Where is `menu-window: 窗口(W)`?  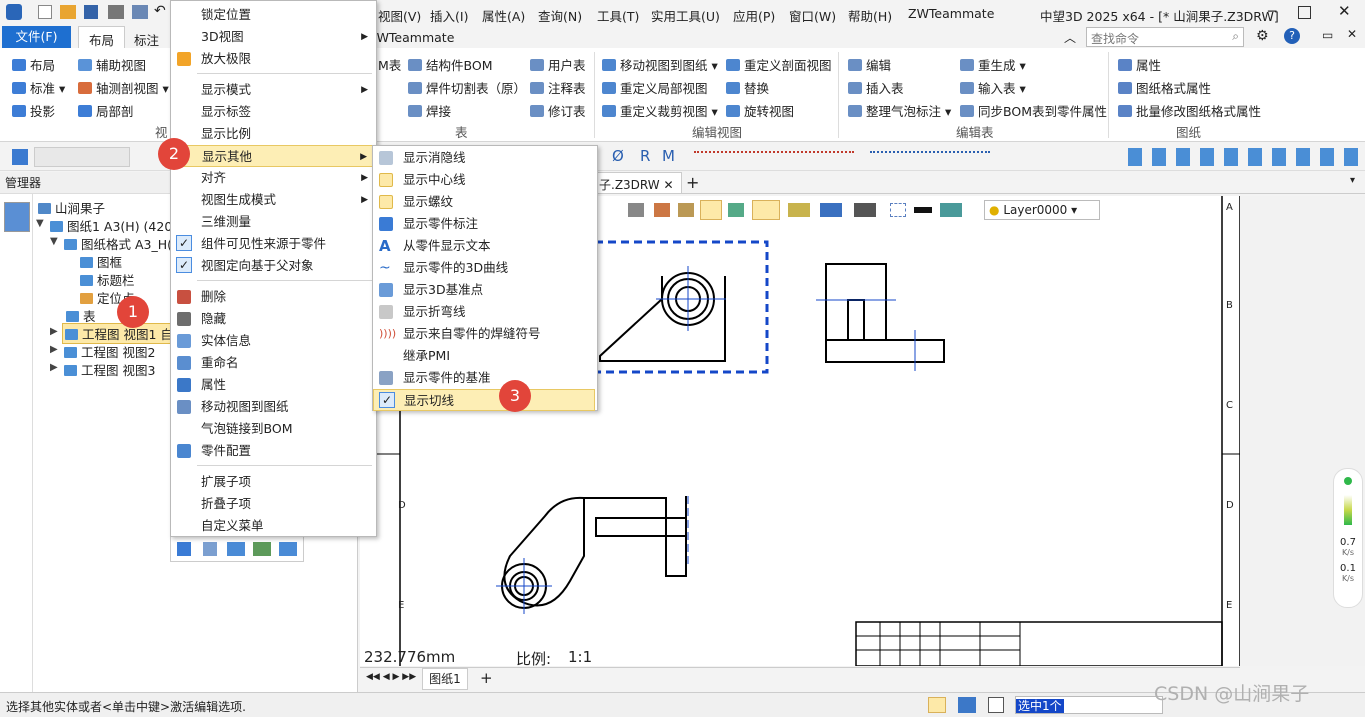 menu-window: 窗口(W) is located at coordinates (812, 15).